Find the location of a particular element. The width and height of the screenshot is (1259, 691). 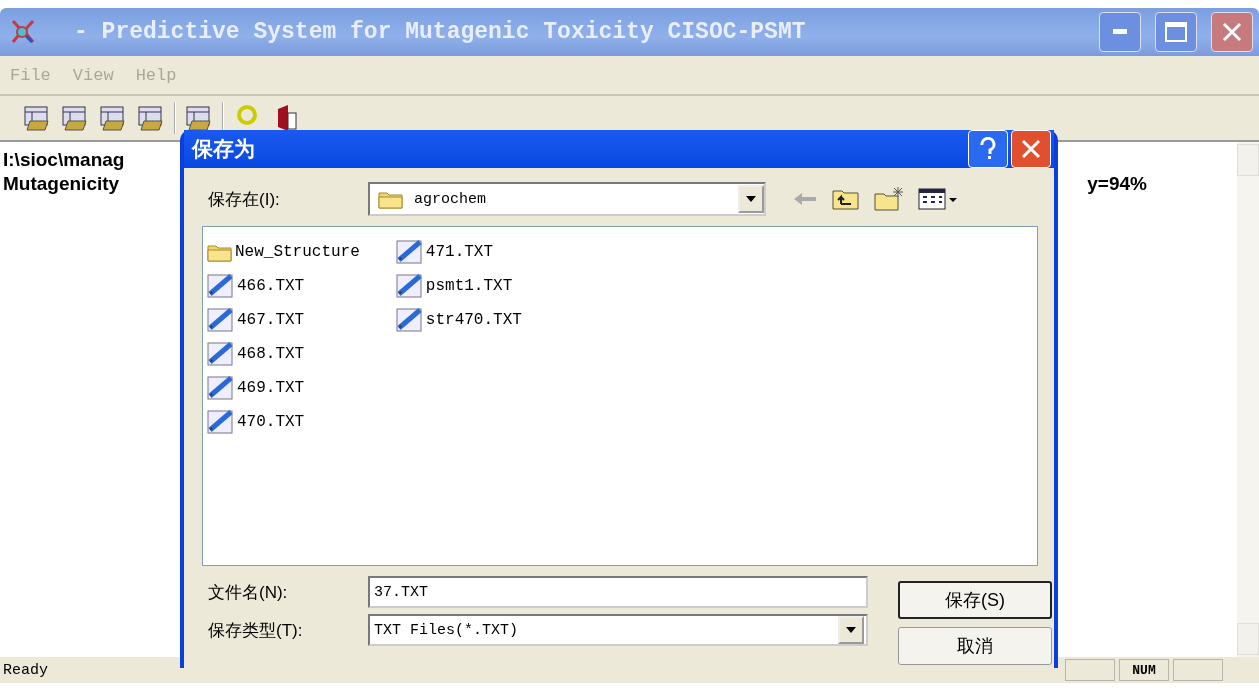

table-folder-icon is located at coordinates (75, 118).